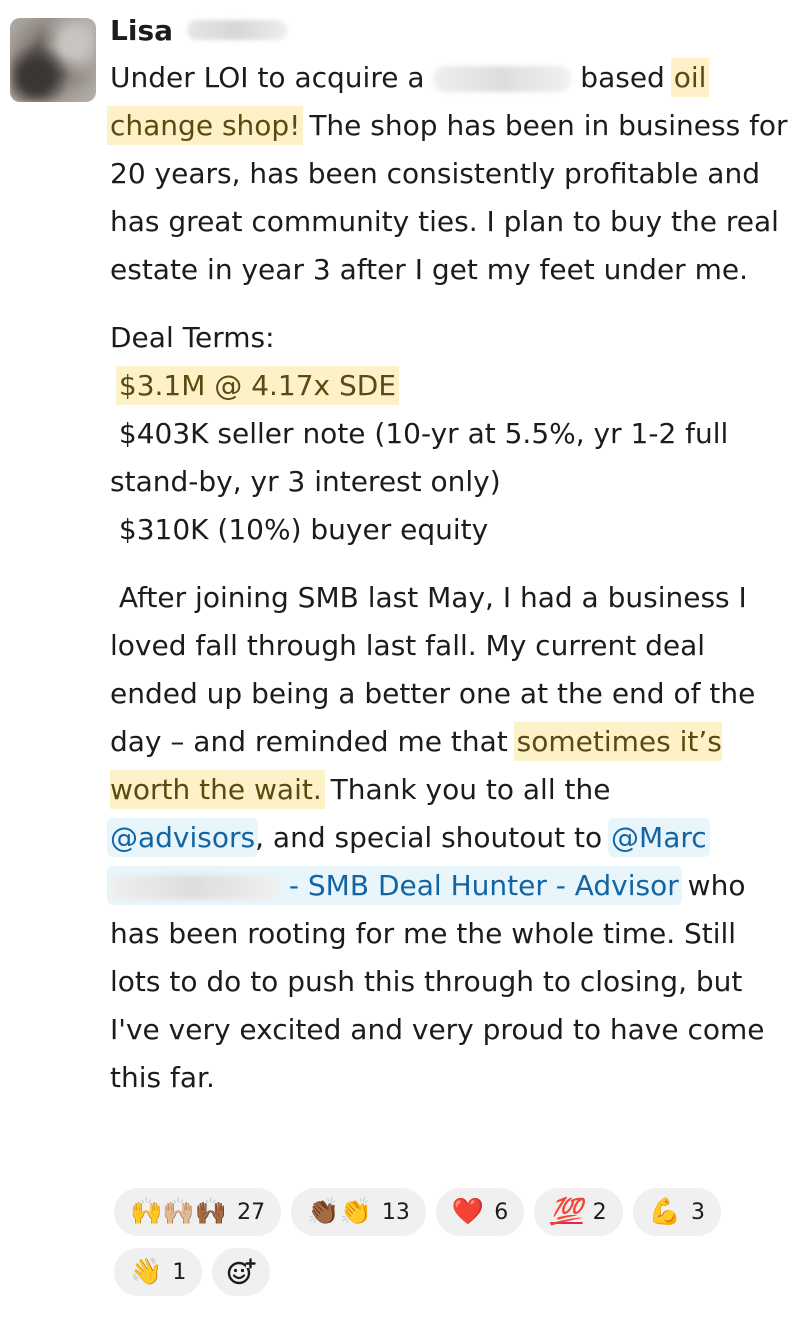  I want to click on reaction-hundred: 💯 2, so click(578, 1212).